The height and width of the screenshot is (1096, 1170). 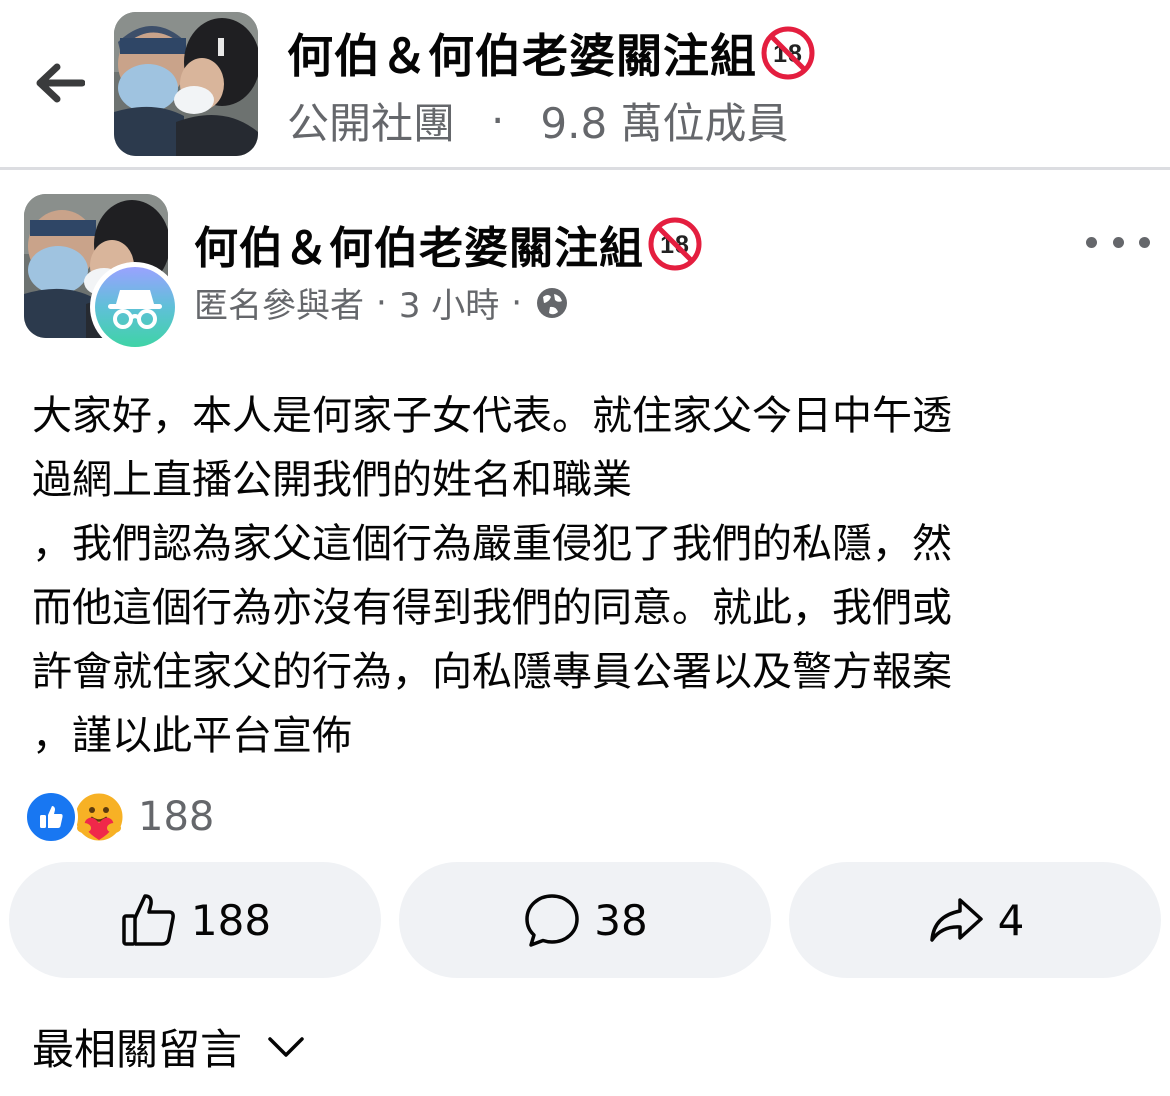 I want to click on like-count: 188, so click(x=231, y=920).